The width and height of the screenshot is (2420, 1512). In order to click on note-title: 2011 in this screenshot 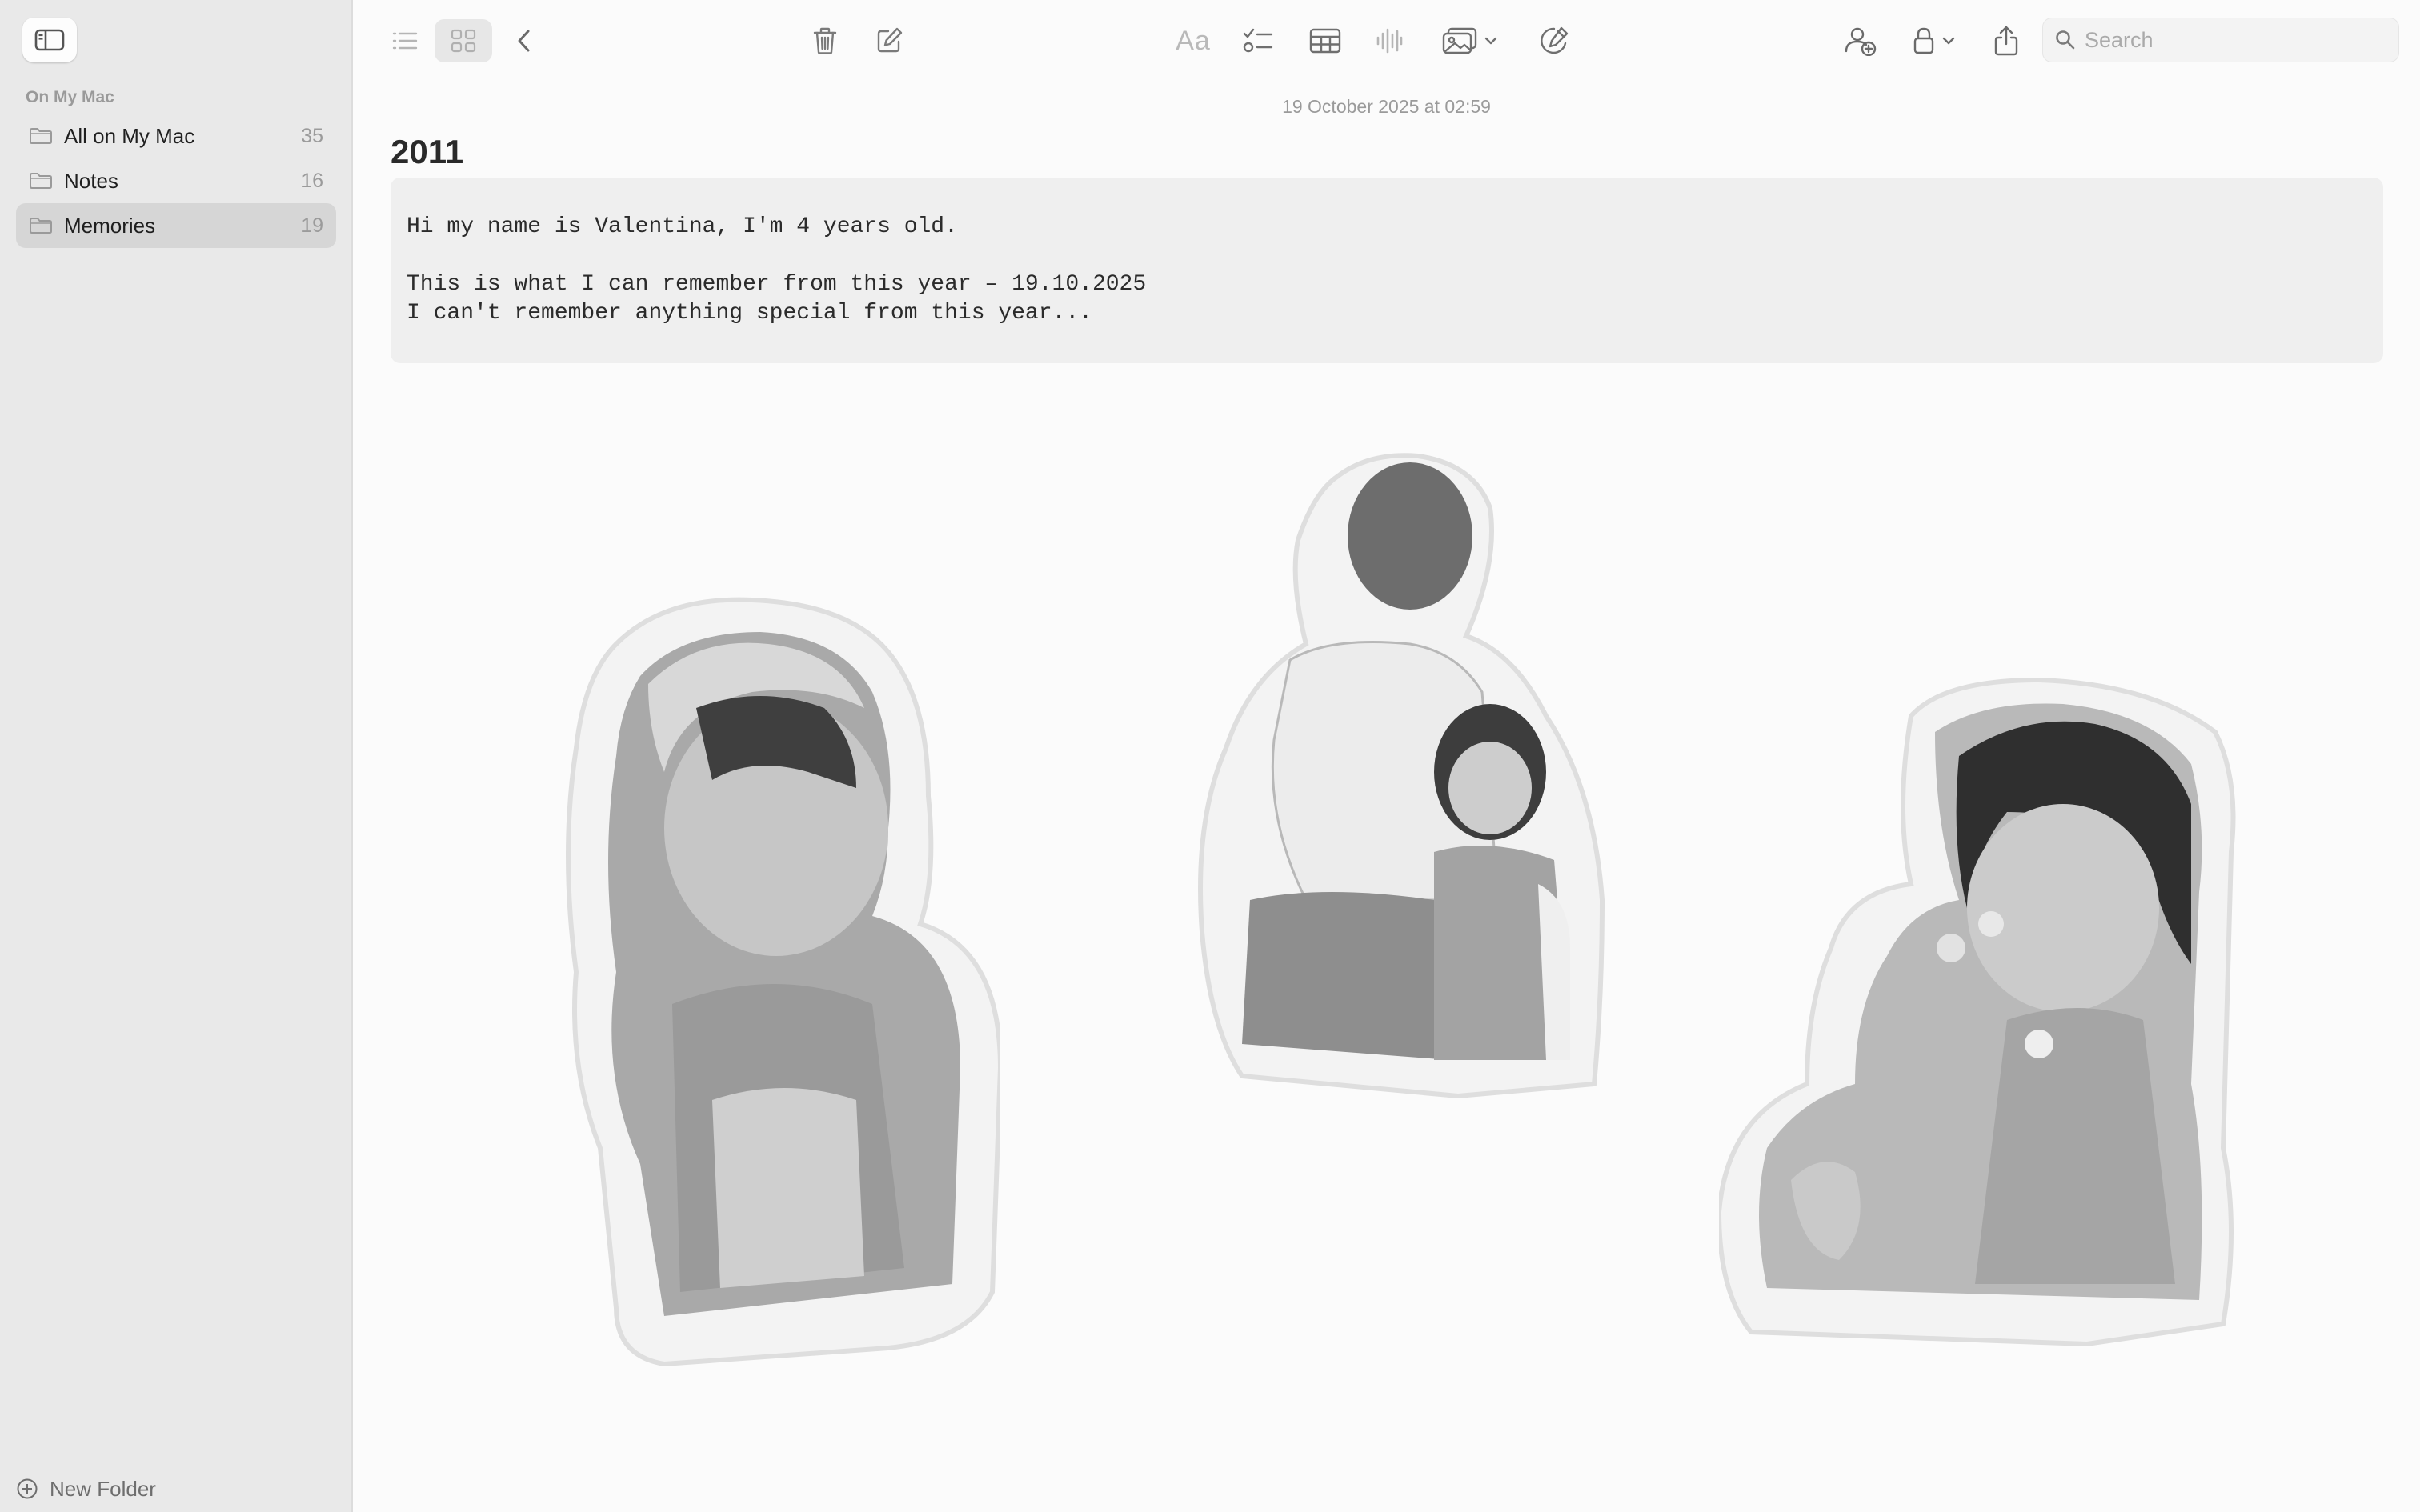, I will do `click(427, 152)`.